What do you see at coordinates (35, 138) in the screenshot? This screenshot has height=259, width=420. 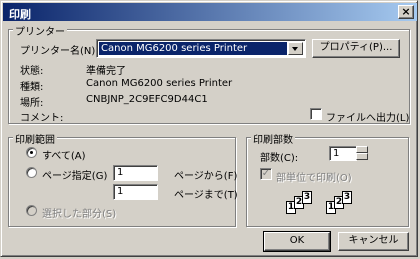 I see `print-range-group-label: 印刷範囲` at bounding box center [35, 138].